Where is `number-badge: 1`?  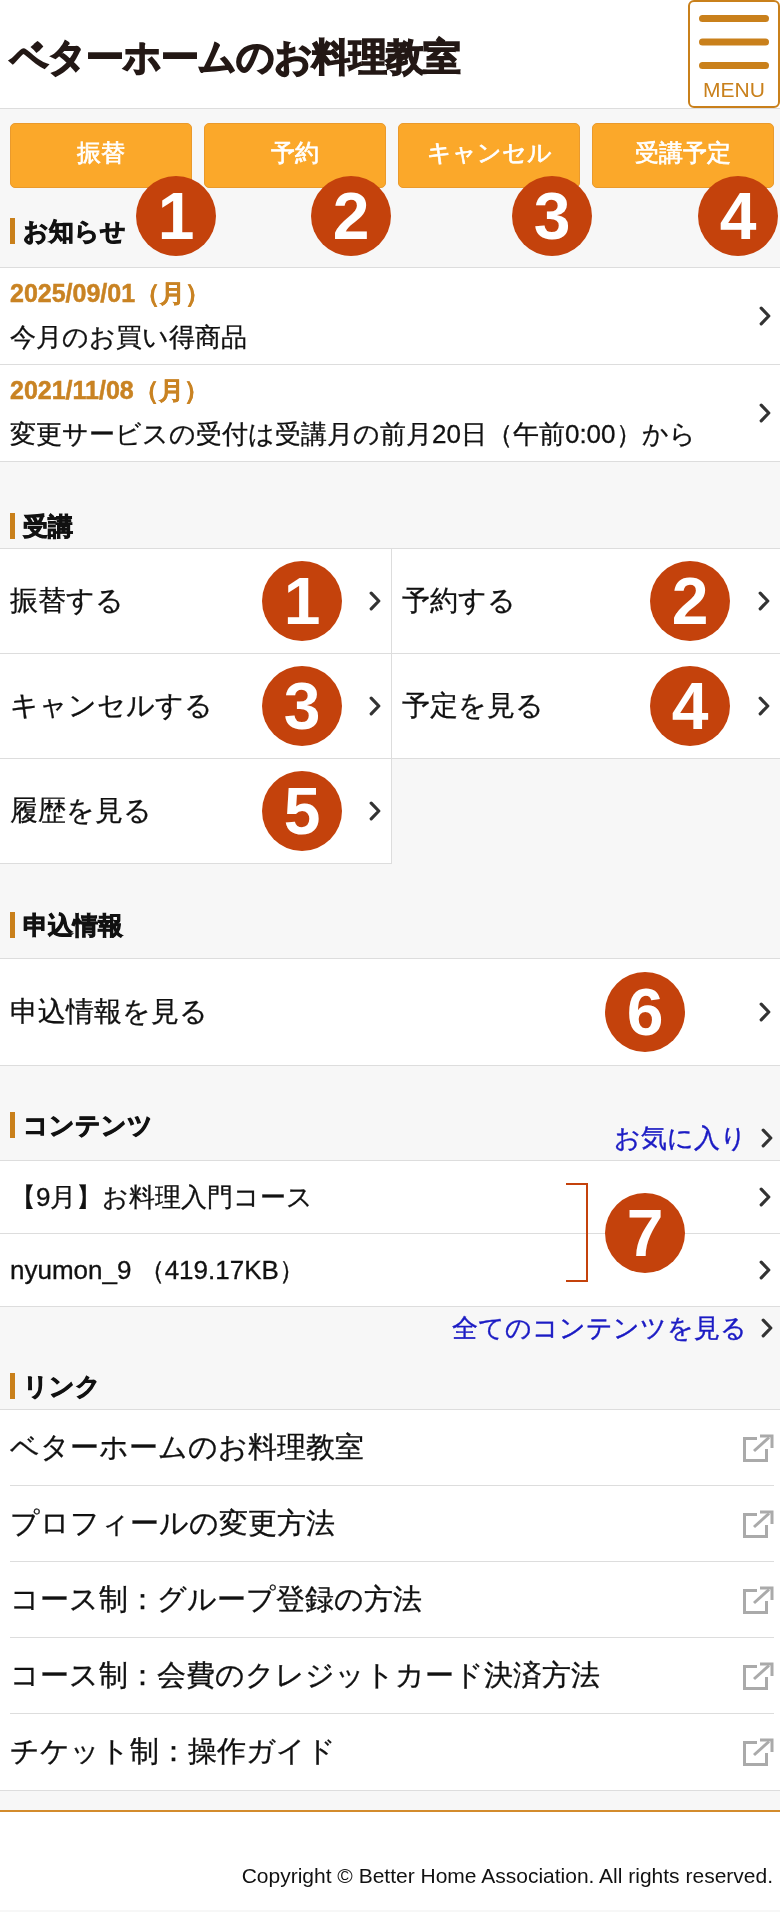 number-badge: 1 is located at coordinates (176, 216).